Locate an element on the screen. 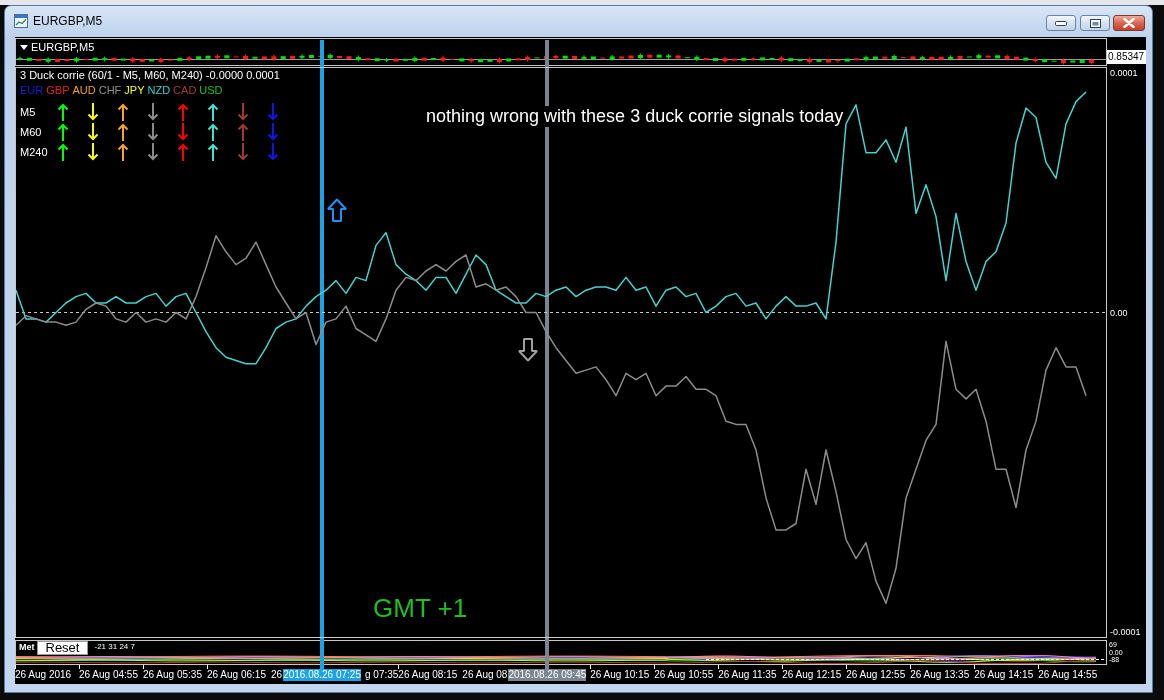  currency-label: NZD is located at coordinates (159, 90).